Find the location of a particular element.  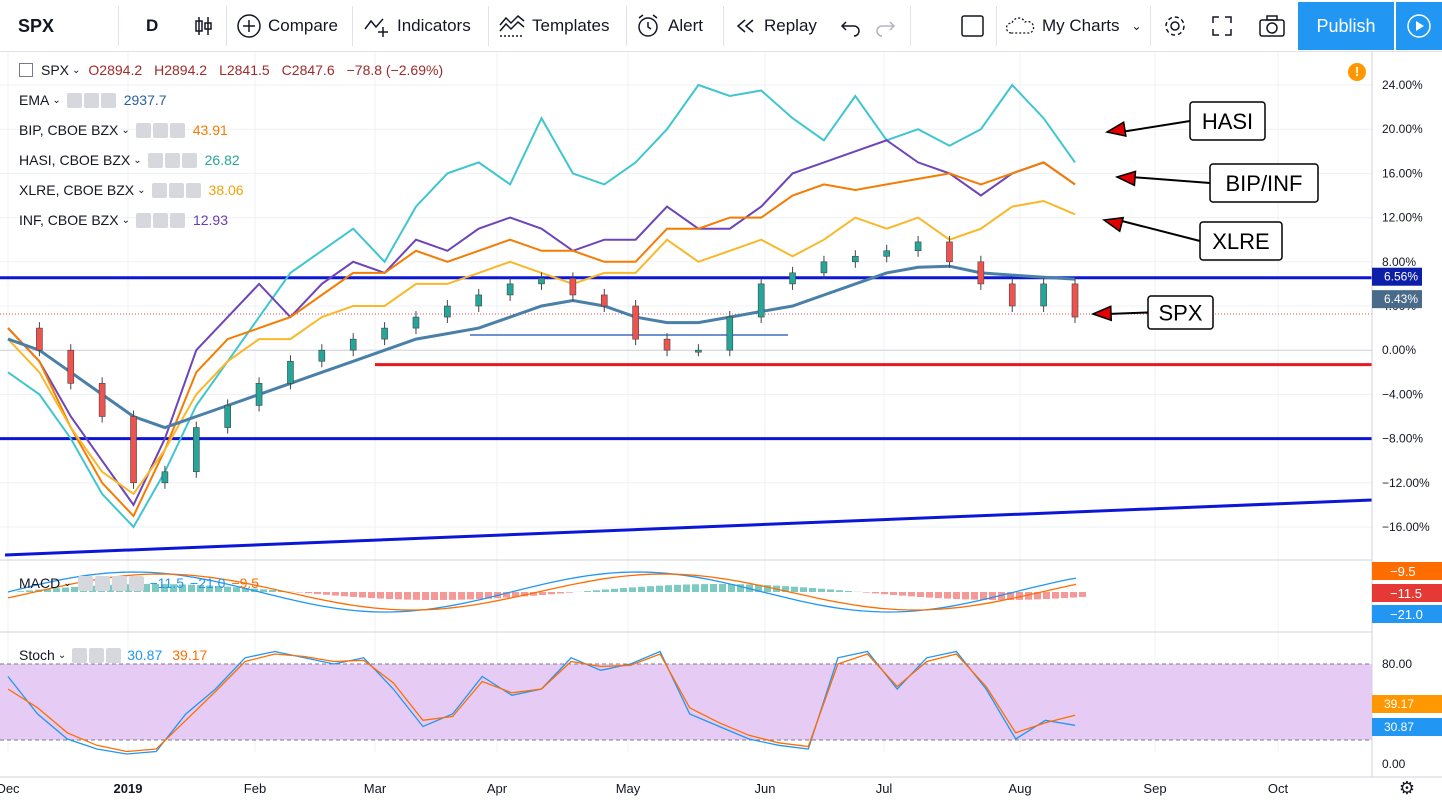

legend-row-xlre: XLRE, CBOE BZX ⌄ 38.06 is located at coordinates (131, 190).